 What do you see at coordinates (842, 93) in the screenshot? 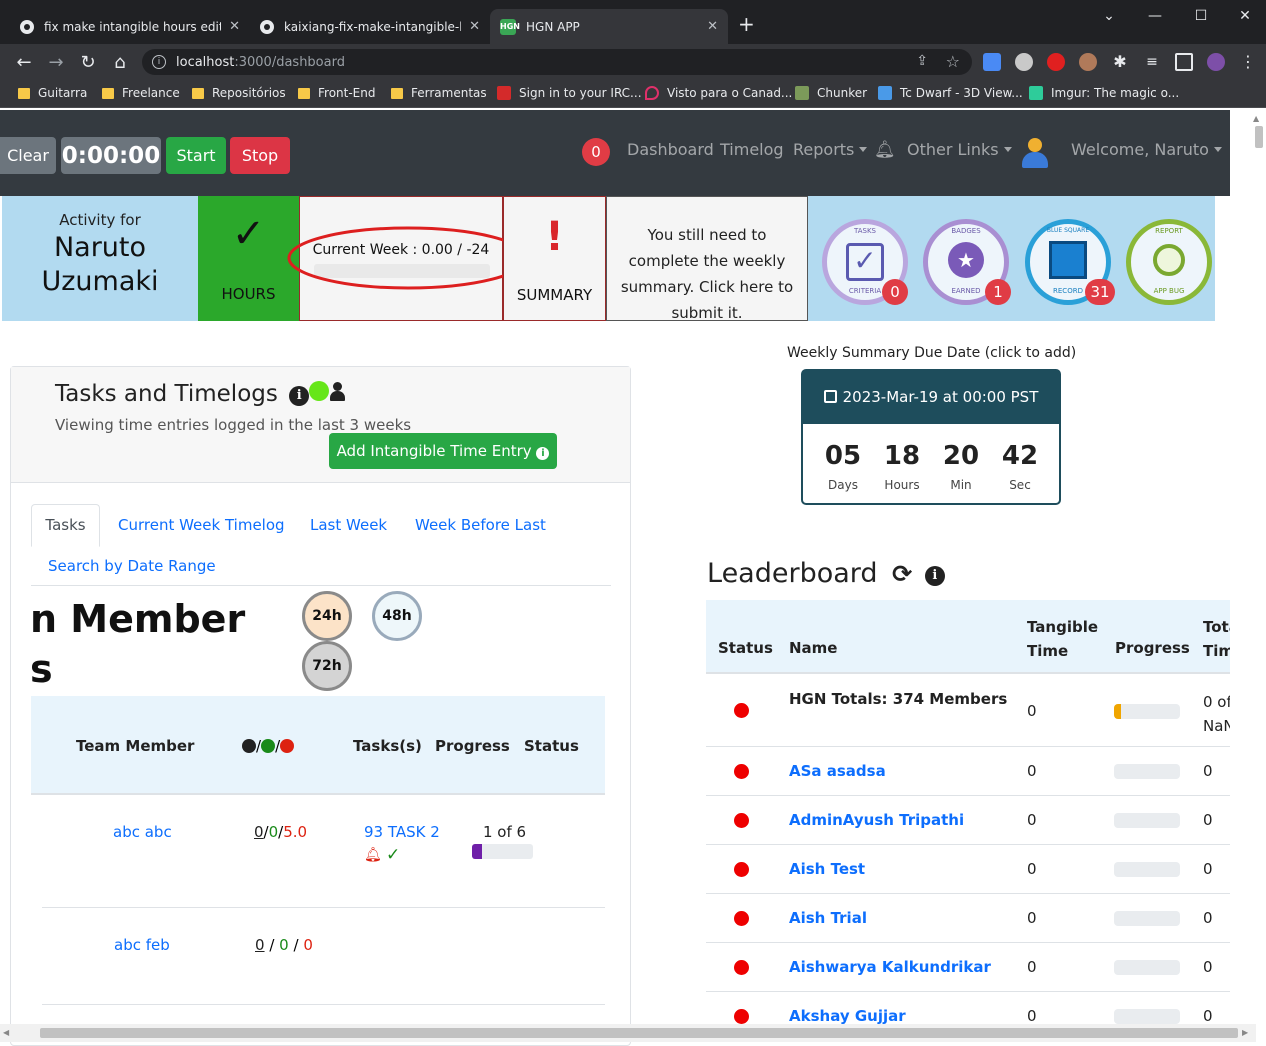
I see `bookmark-label: Chunker` at bounding box center [842, 93].